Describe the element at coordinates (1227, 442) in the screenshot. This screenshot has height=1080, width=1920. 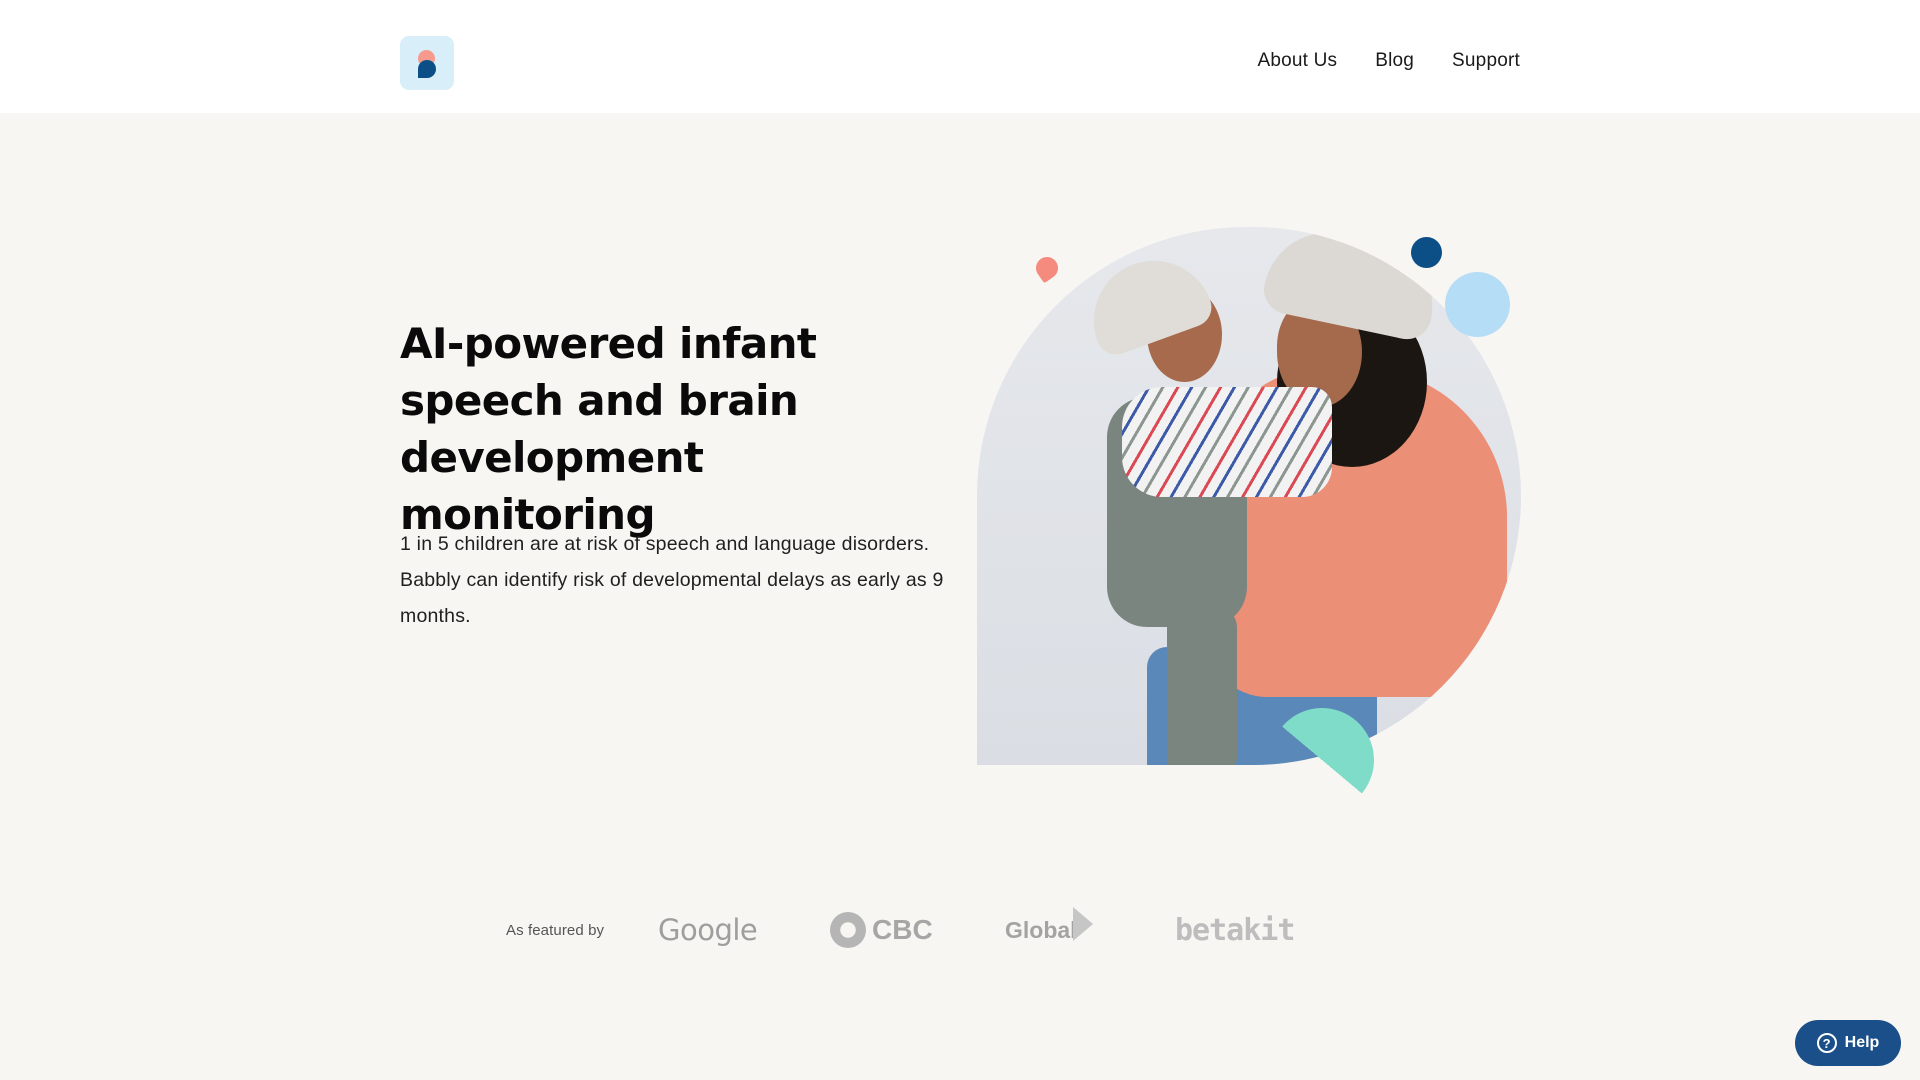
I see `photo-baby-striped-shirt` at that location.